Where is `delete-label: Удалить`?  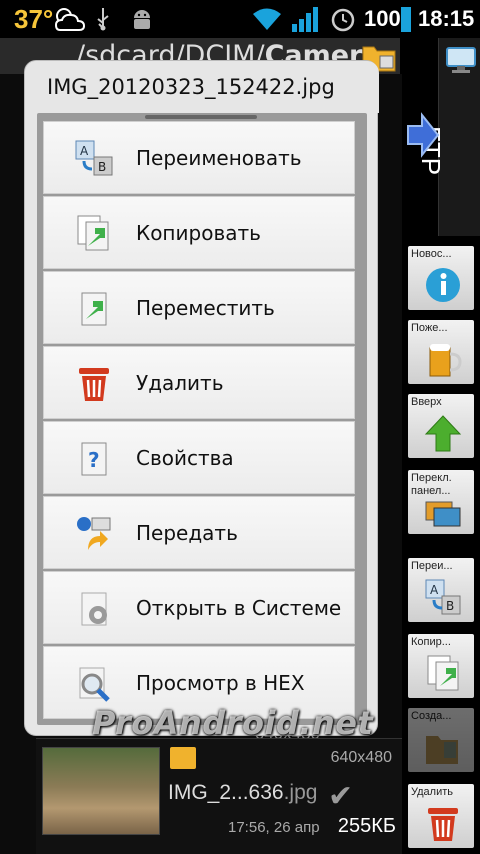 delete-label: Удалить is located at coordinates (432, 792).